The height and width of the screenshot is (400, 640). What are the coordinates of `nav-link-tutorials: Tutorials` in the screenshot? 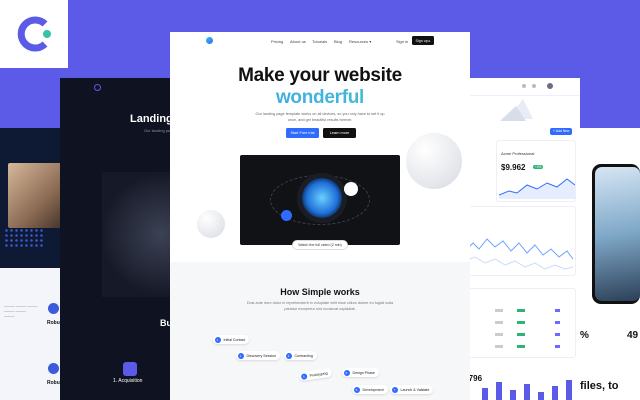 It's located at (319, 41).